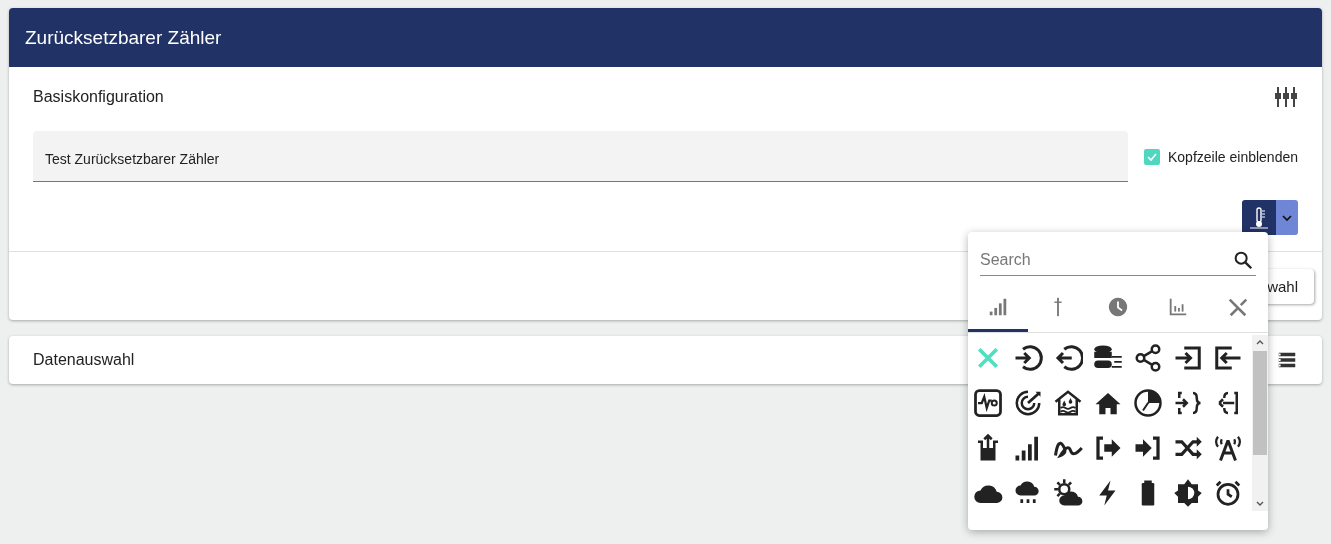 Image resolution: width=1331 pixels, height=544 pixels. What do you see at coordinates (1289, 286) in the screenshot?
I see `partial-button: wahl` at bounding box center [1289, 286].